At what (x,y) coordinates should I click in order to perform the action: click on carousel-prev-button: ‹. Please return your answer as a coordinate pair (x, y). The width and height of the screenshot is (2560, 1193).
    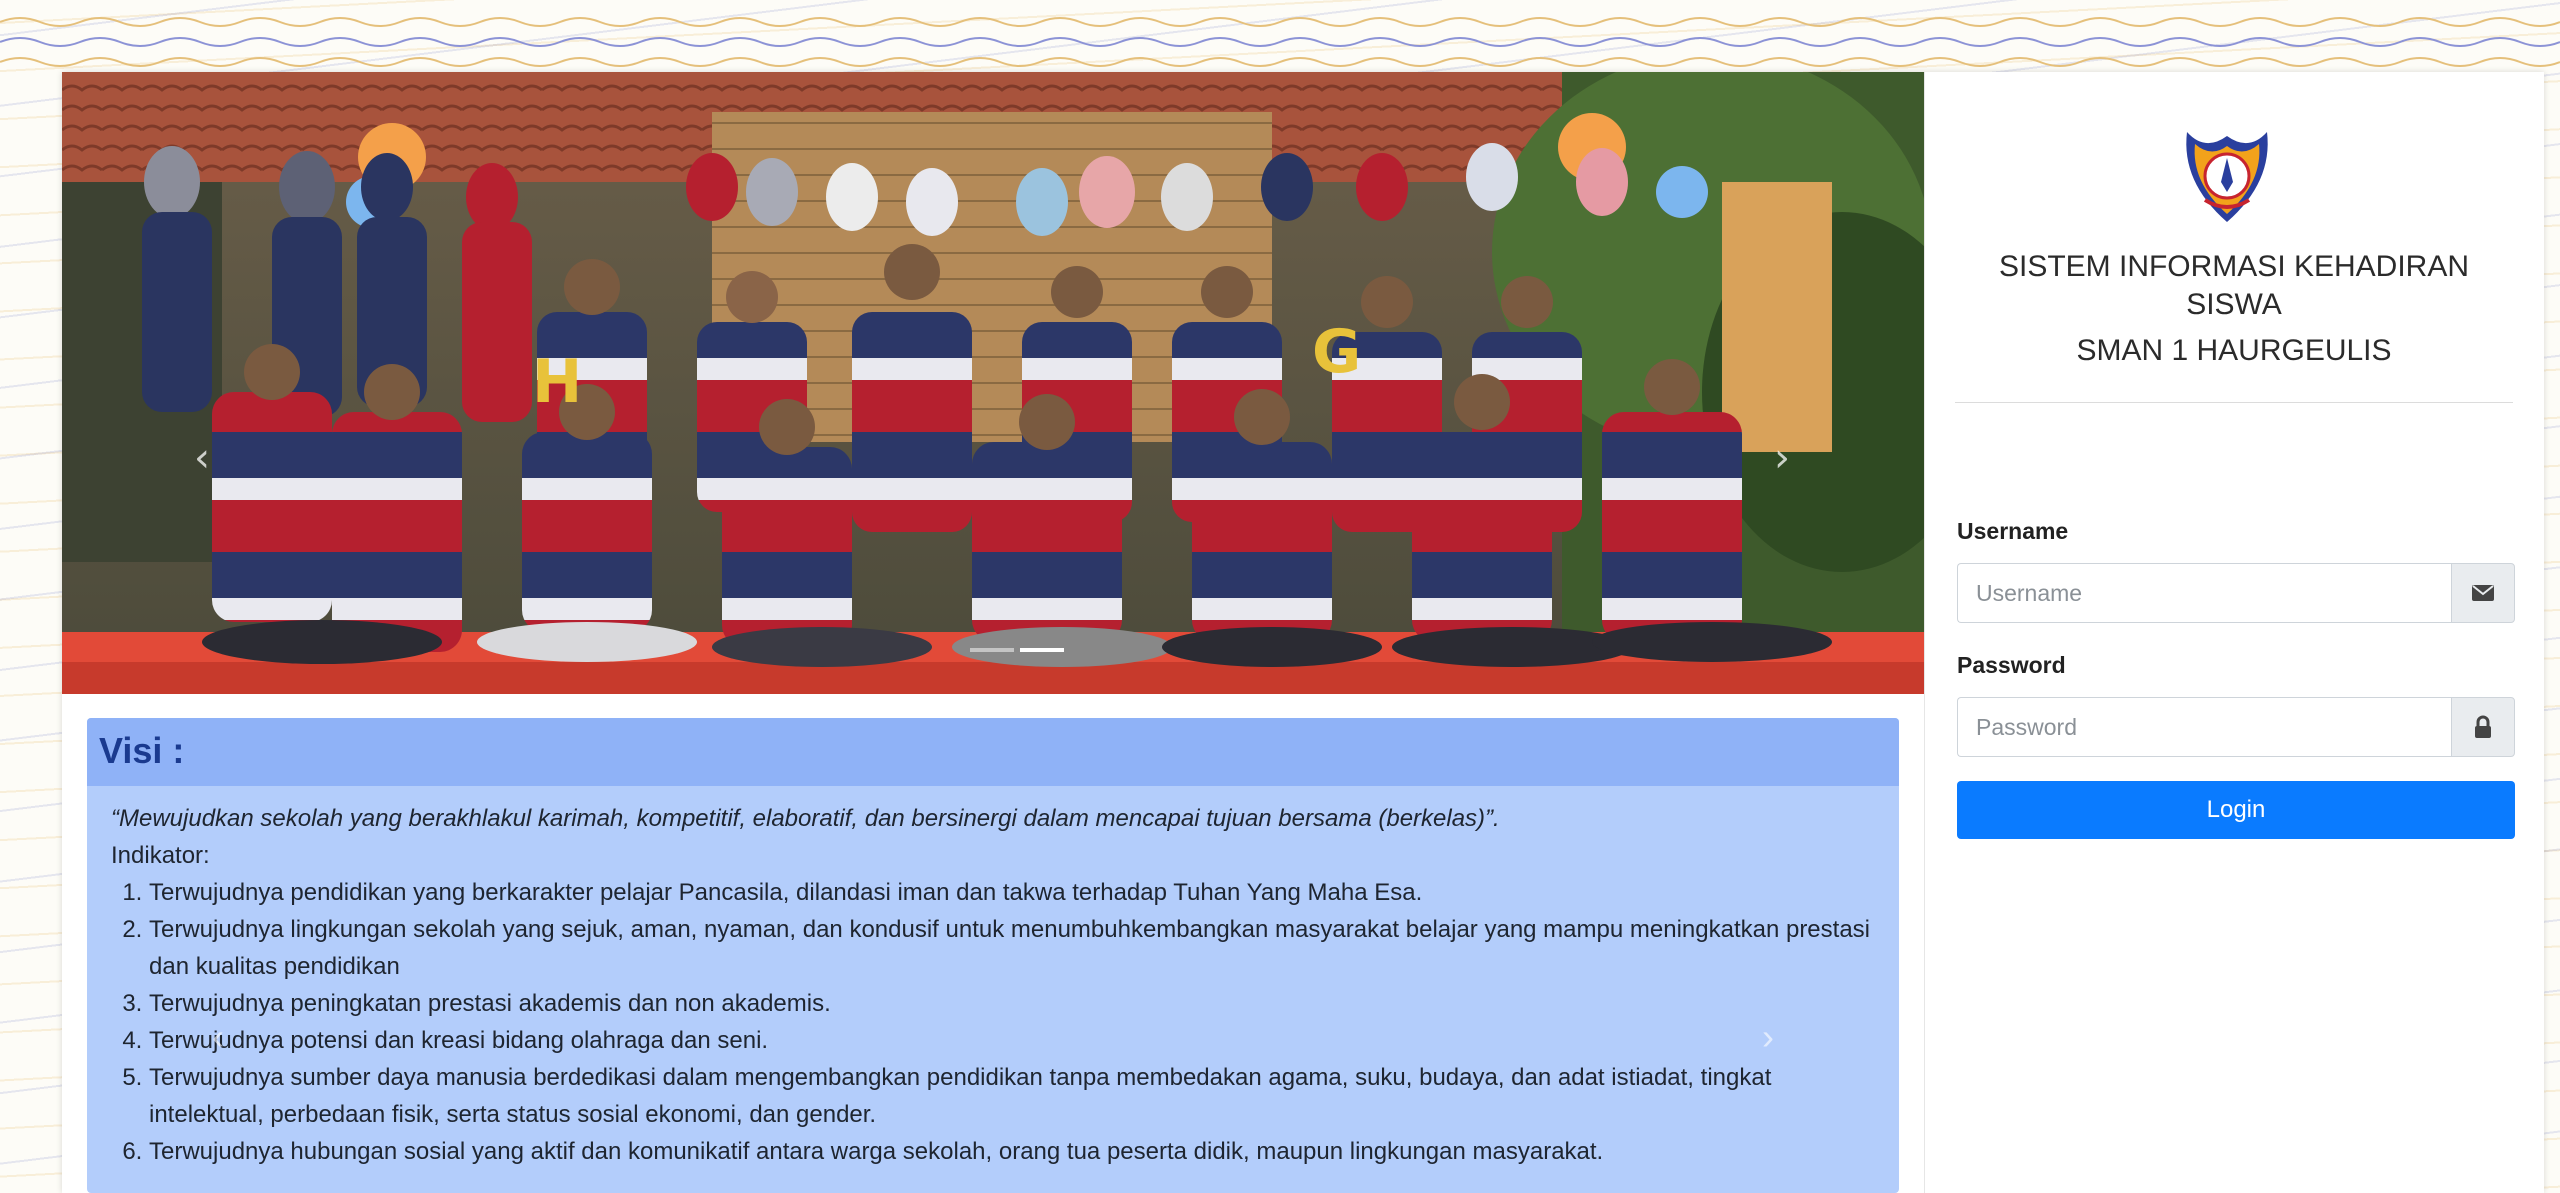
    Looking at the image, I should click on (202, 458).